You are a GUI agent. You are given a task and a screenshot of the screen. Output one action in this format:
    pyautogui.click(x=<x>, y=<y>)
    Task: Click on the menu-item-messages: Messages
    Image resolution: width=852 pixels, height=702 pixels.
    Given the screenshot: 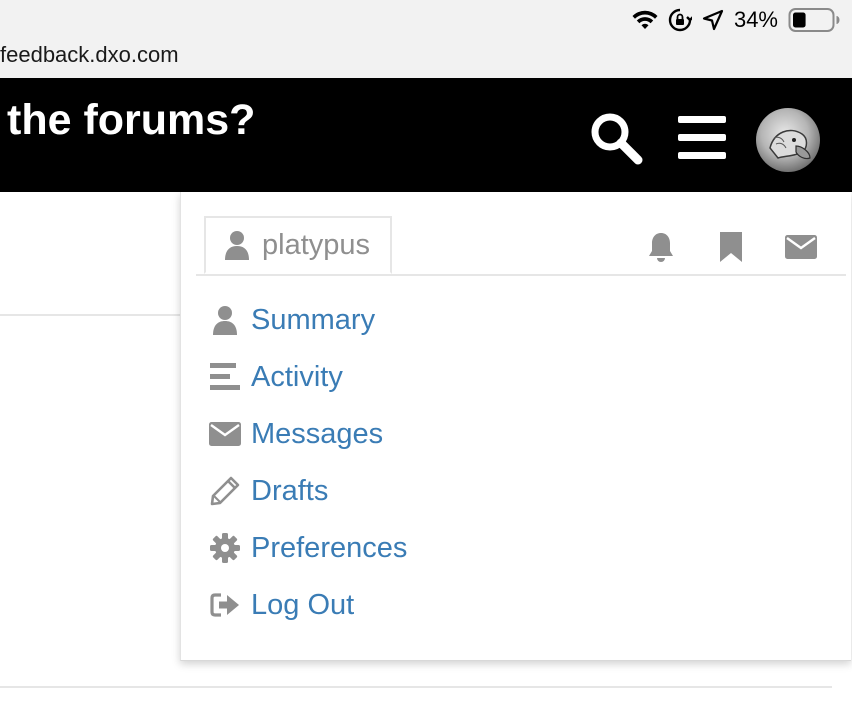 What is the action you would take?
    pyautogui.click(x=296, y=434)
    